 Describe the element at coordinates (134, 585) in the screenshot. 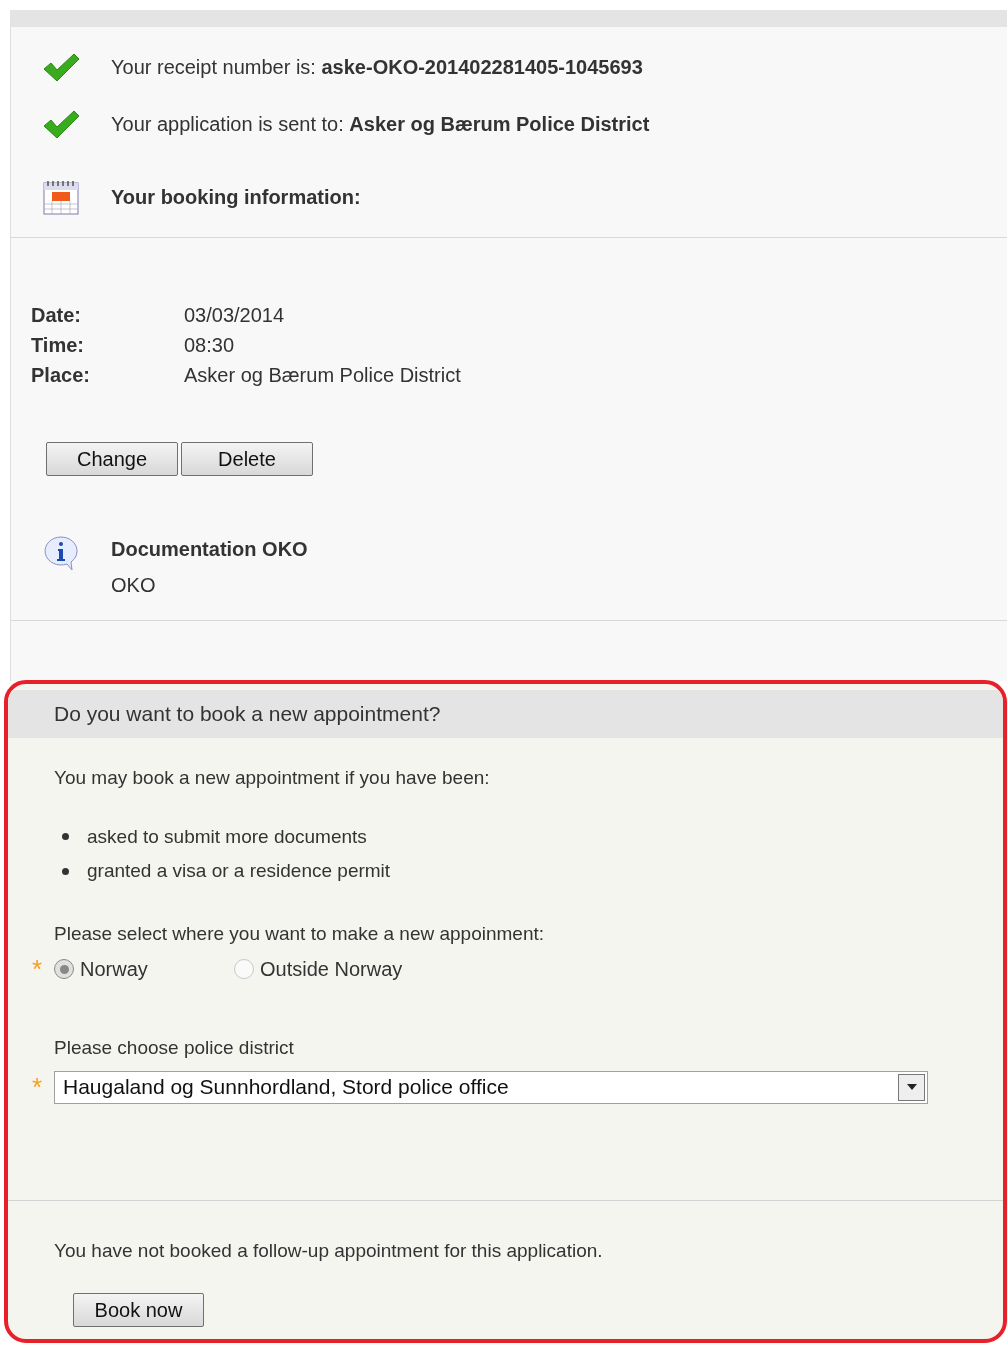

I see `documentation-subtitle: OKO` at that location.